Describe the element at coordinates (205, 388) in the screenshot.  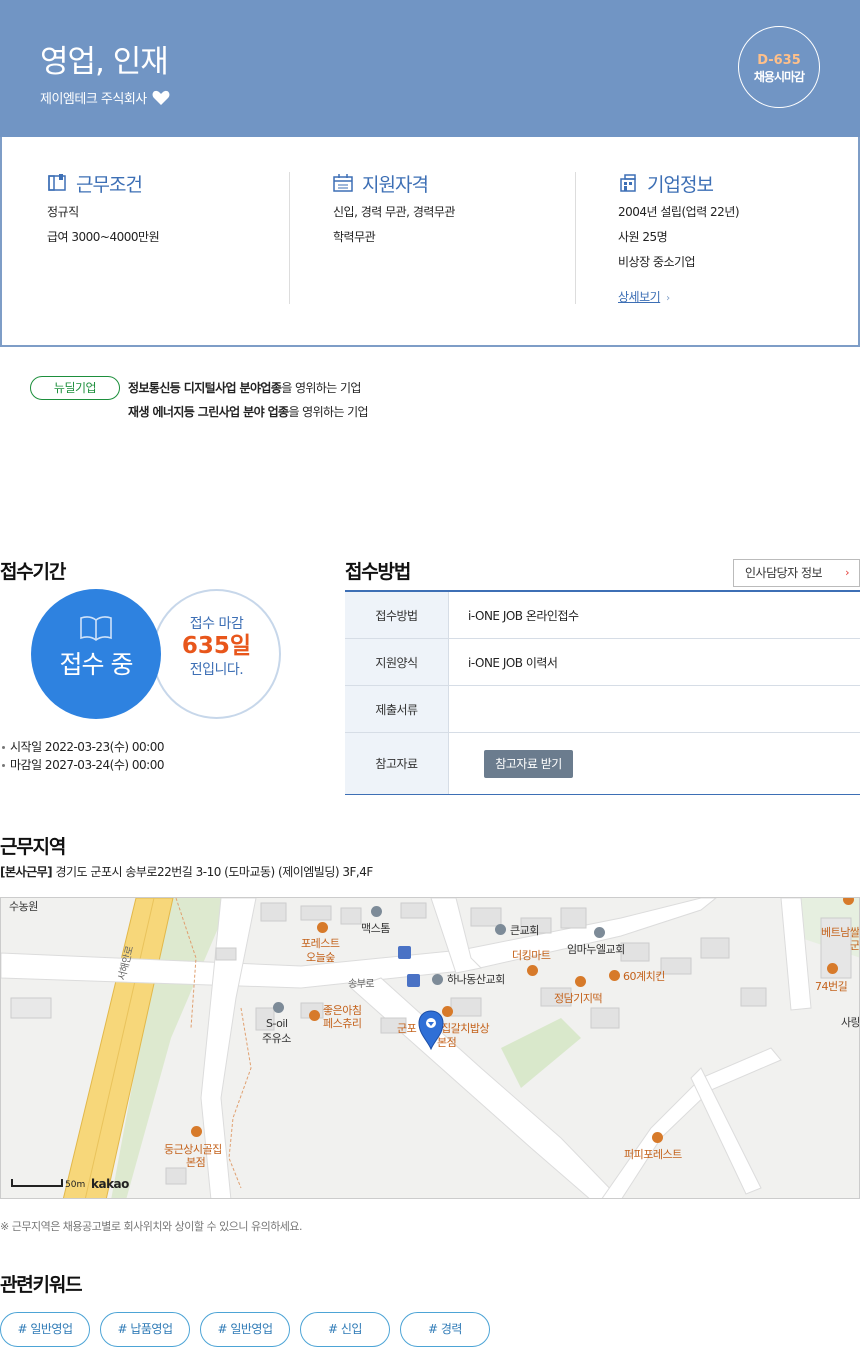
I see `new-deal-highlight: 정보통신등 디지털사업 분야업종` at that location.